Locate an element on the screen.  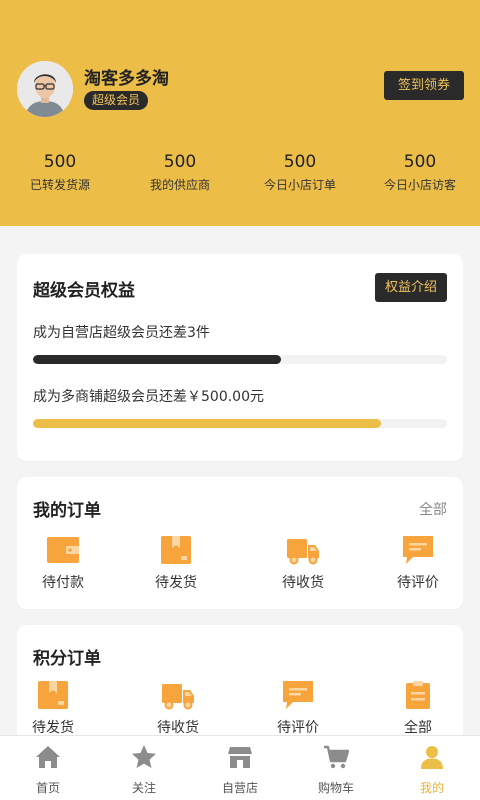
progress-fill-multistore is located at coordinates (207, 423).